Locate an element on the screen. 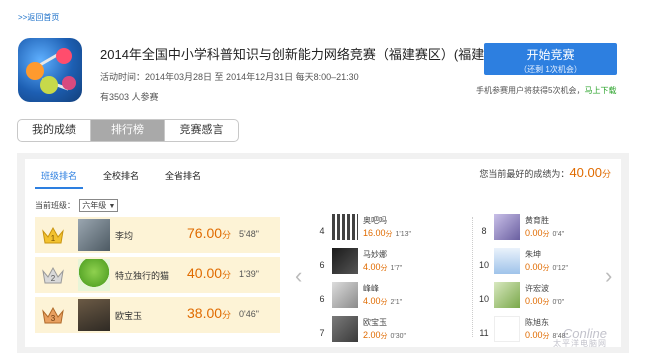 Image resolution: width=645 pixels, height=360 pixels. rank-item: 4 奥吧吗 16.00分 1'13" is located at coordinates (386, 229).